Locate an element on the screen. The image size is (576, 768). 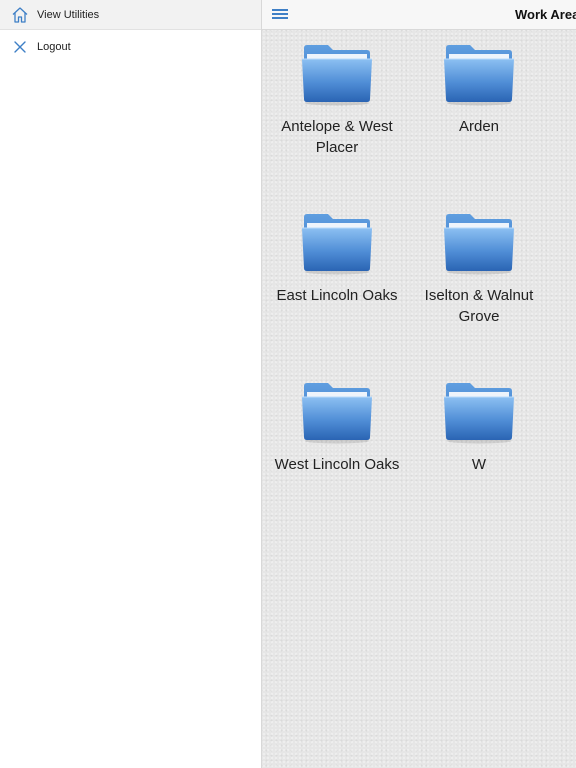
folder-item: Arden is located at coordinates (479, 90).